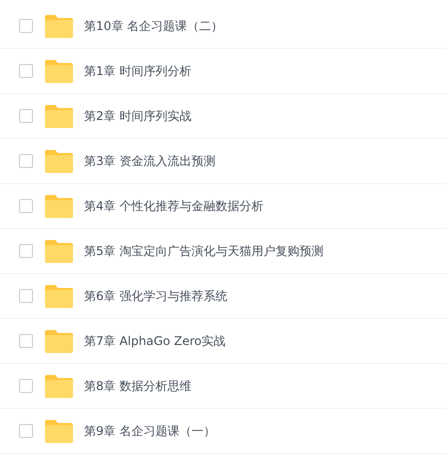 The image size is (447, 454). What do you see at coordinates (204, 251) in the screenshot?
I see `folder-name-link: 第5章 淘宝定向广告演化与天猫用户复购预测` at bounding box center [204, 251].